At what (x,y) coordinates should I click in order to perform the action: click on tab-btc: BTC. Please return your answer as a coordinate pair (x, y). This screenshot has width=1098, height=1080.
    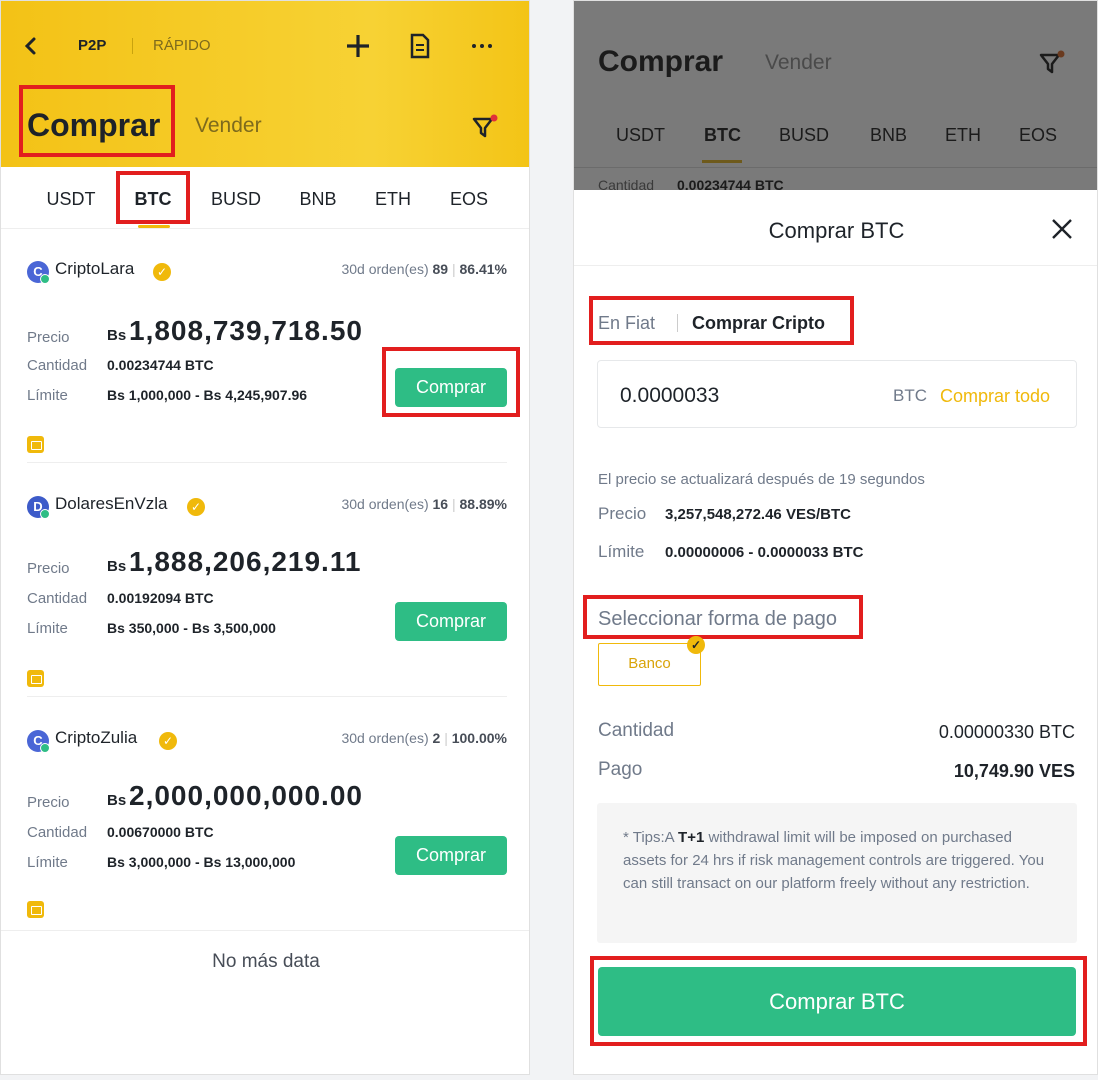
    Looking at the image, I should click on (153, 199).